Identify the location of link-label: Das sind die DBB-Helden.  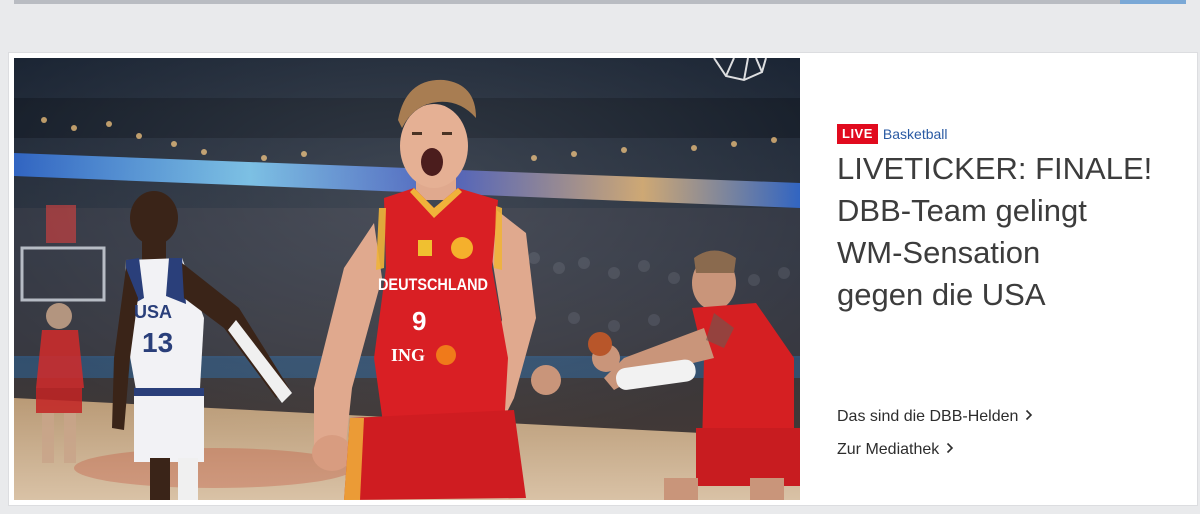
(928, 416).